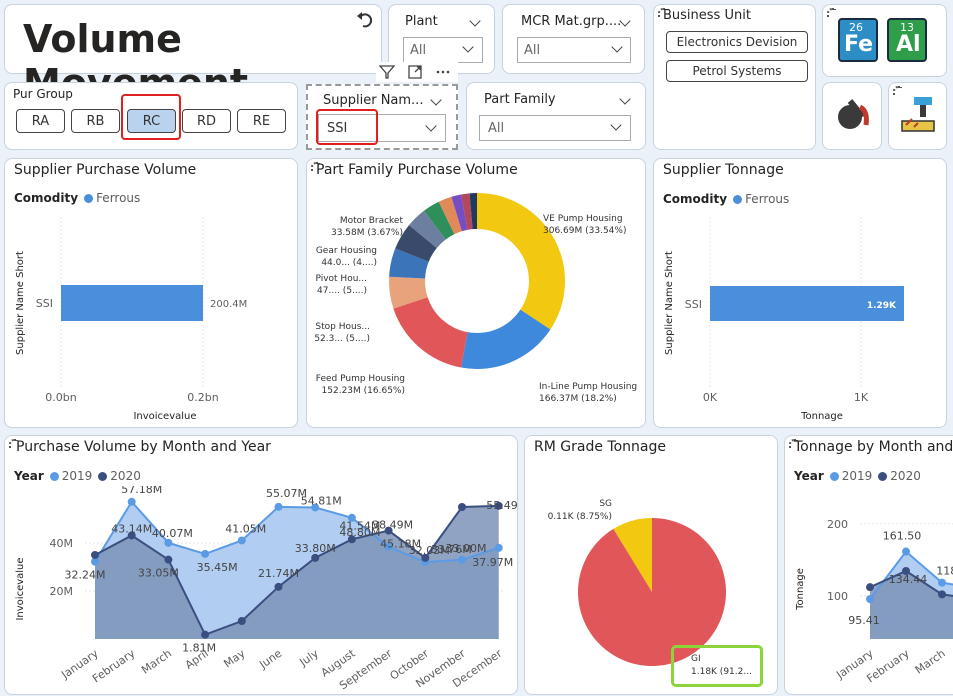 The image size is (953, 696). Describe the element at coordinates (46, 198) in the screenshot. I see `legend-title: Comodity` at that location.